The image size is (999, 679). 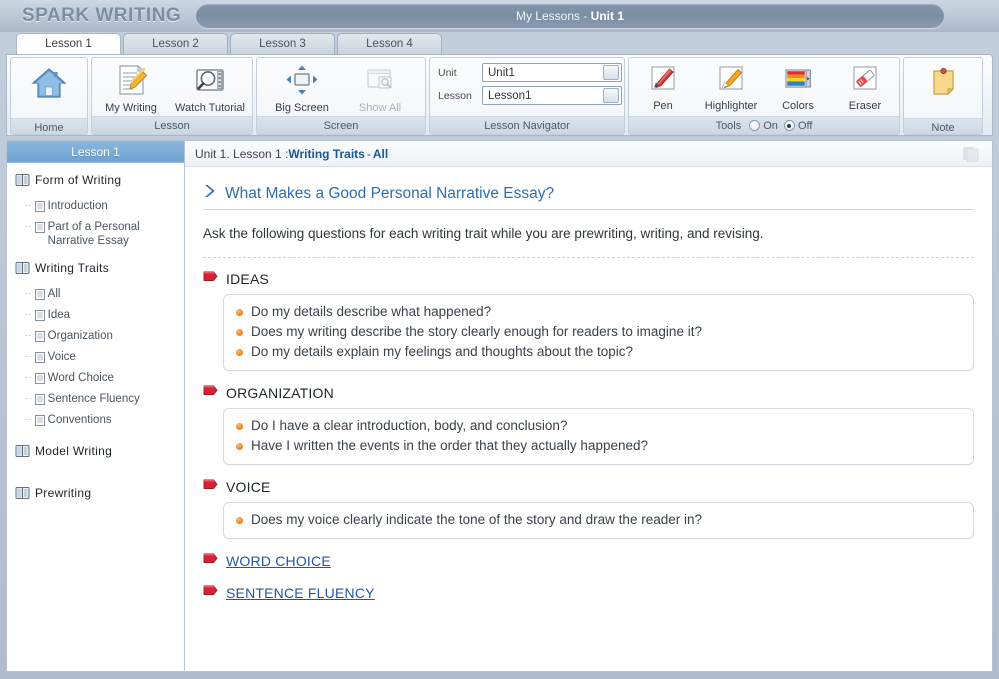 I want to click on bullet-icon, so click(x=239, y=446).